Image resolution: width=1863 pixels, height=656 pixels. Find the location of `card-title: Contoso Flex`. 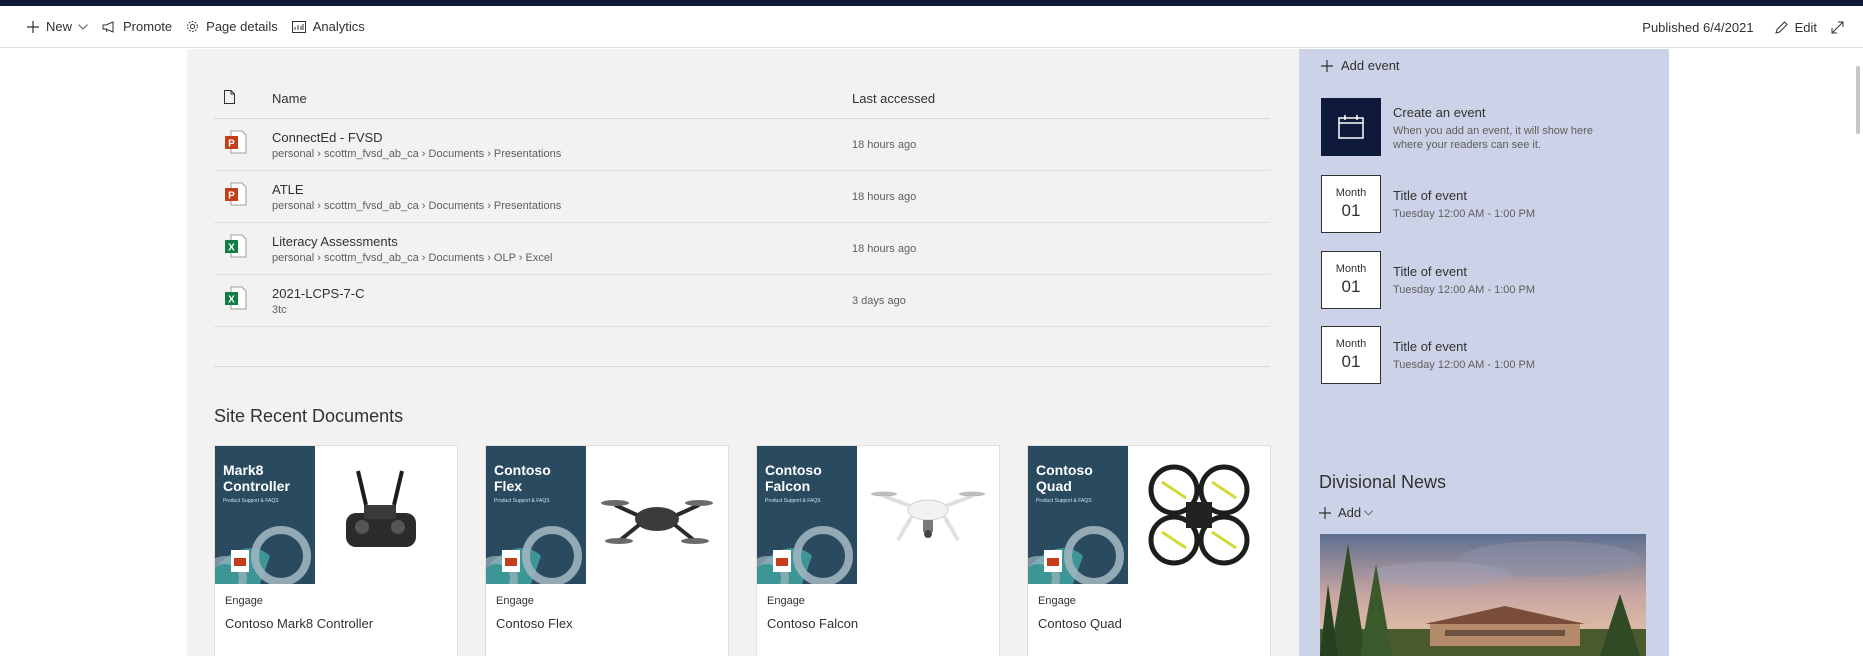

card-title: Contoso Flex is located at coordinates (612, 623).